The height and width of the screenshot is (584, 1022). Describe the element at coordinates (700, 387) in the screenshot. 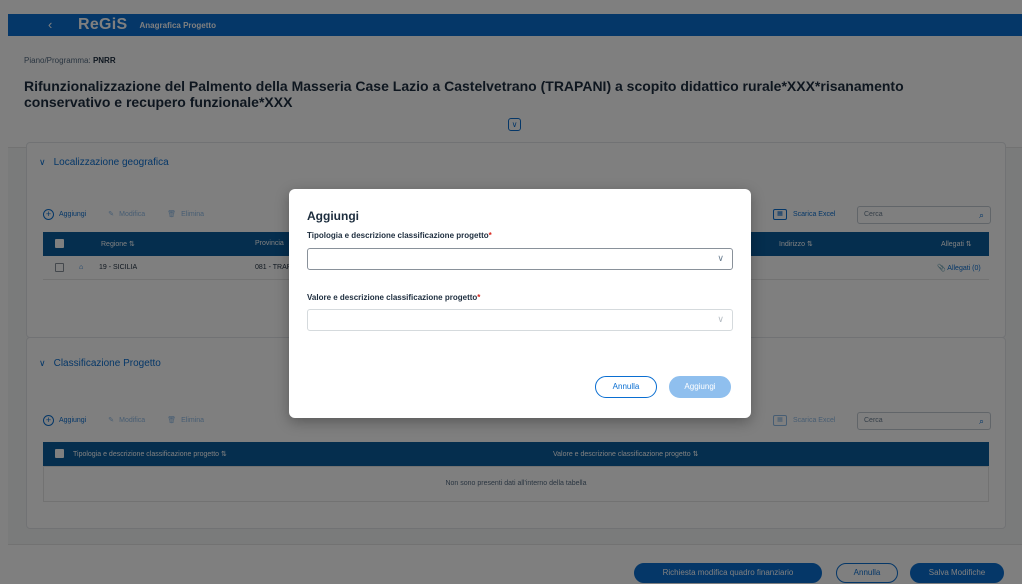

I see `dialog-add-button: Aggiungi` at that location.